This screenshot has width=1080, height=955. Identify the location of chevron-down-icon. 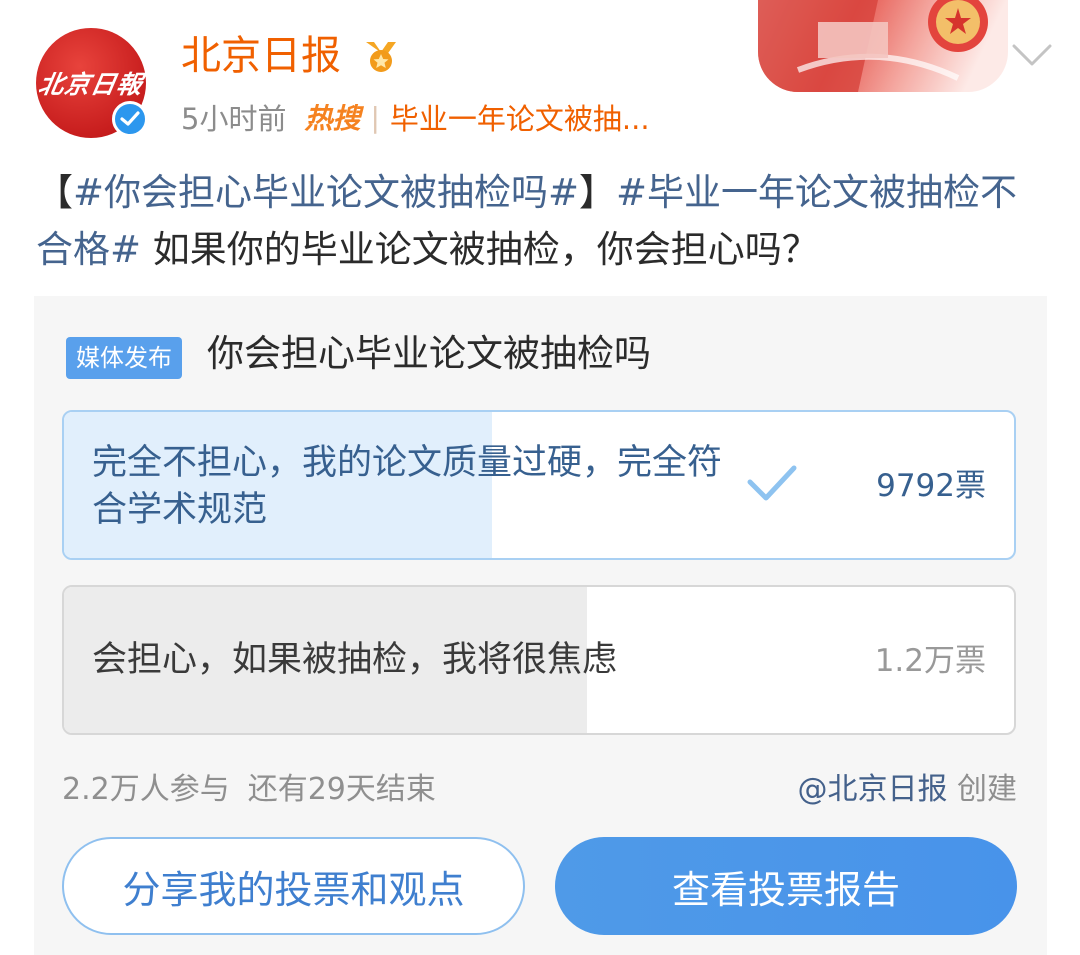
(1032, 55).